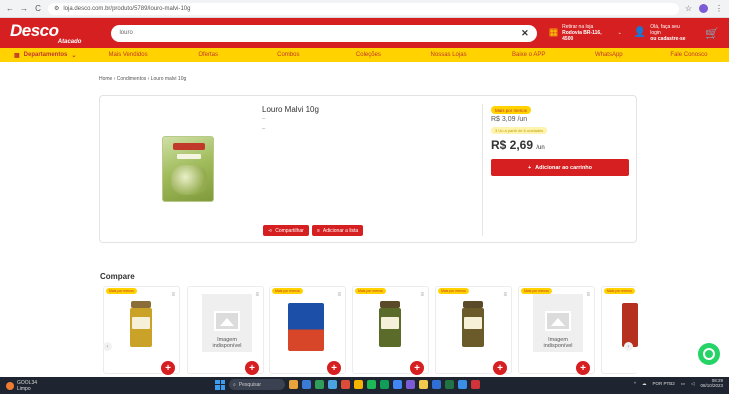  I want to click on product-title: Louro Malvi 10g, so click(290, 109).